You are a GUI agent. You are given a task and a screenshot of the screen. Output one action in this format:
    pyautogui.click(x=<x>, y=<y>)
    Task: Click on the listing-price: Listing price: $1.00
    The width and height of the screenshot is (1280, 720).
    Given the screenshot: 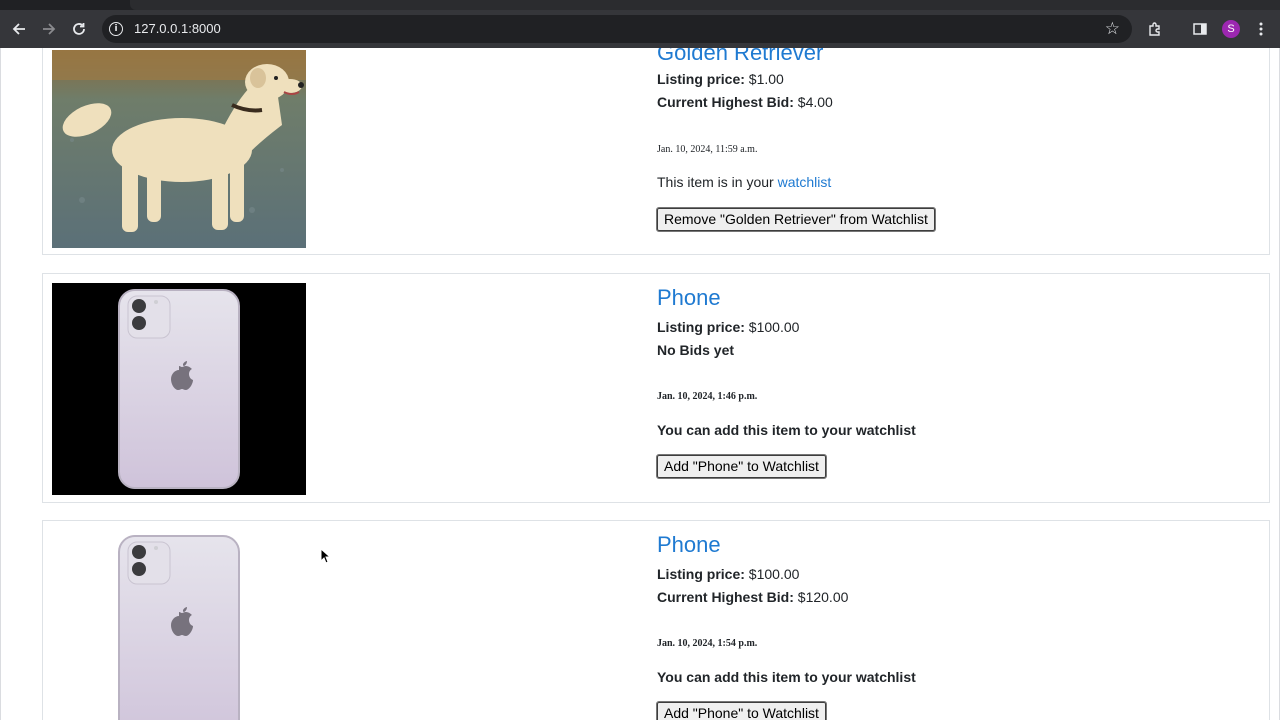 What is the action you would take?
    pyautogui.click(x=720, y=79)
    